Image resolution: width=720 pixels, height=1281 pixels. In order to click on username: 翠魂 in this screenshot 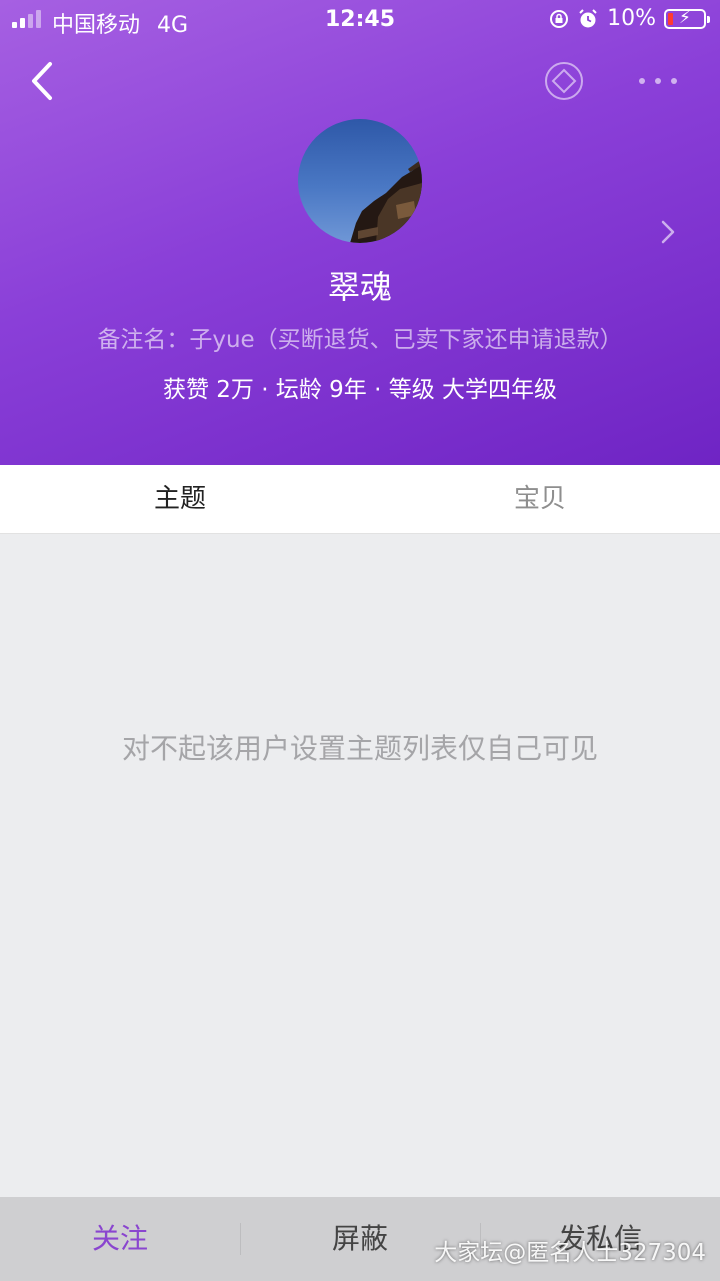, I will do `click(359, 287)`.